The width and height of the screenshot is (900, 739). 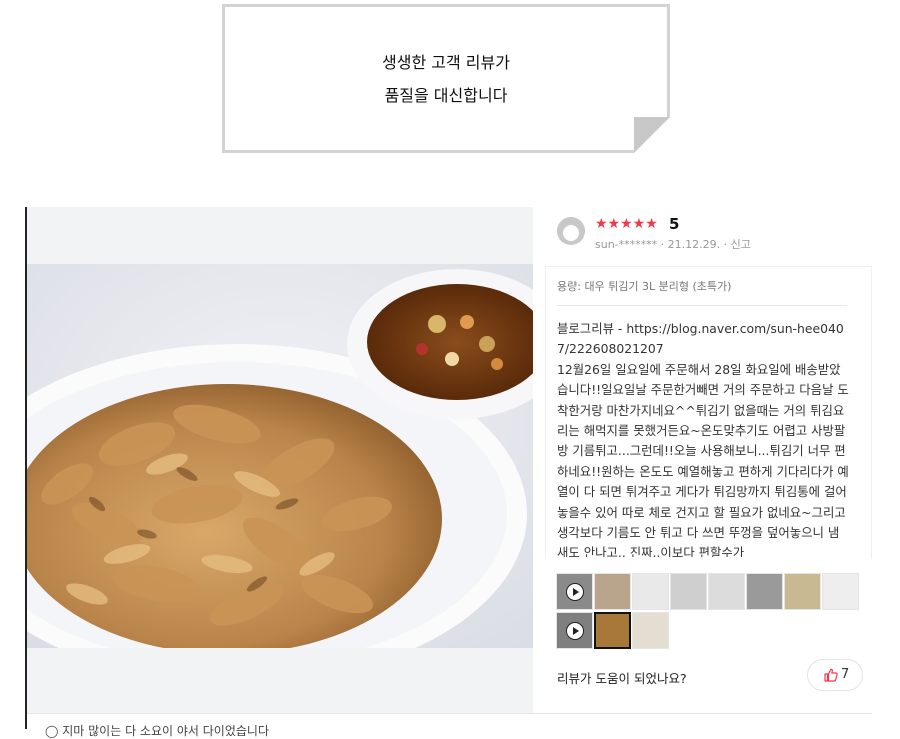 What do you see at coordinates (446, 95) in the screenshot?
I see `banner-line-2: 품질을 대신합니다` at bounding box center [446, 95].